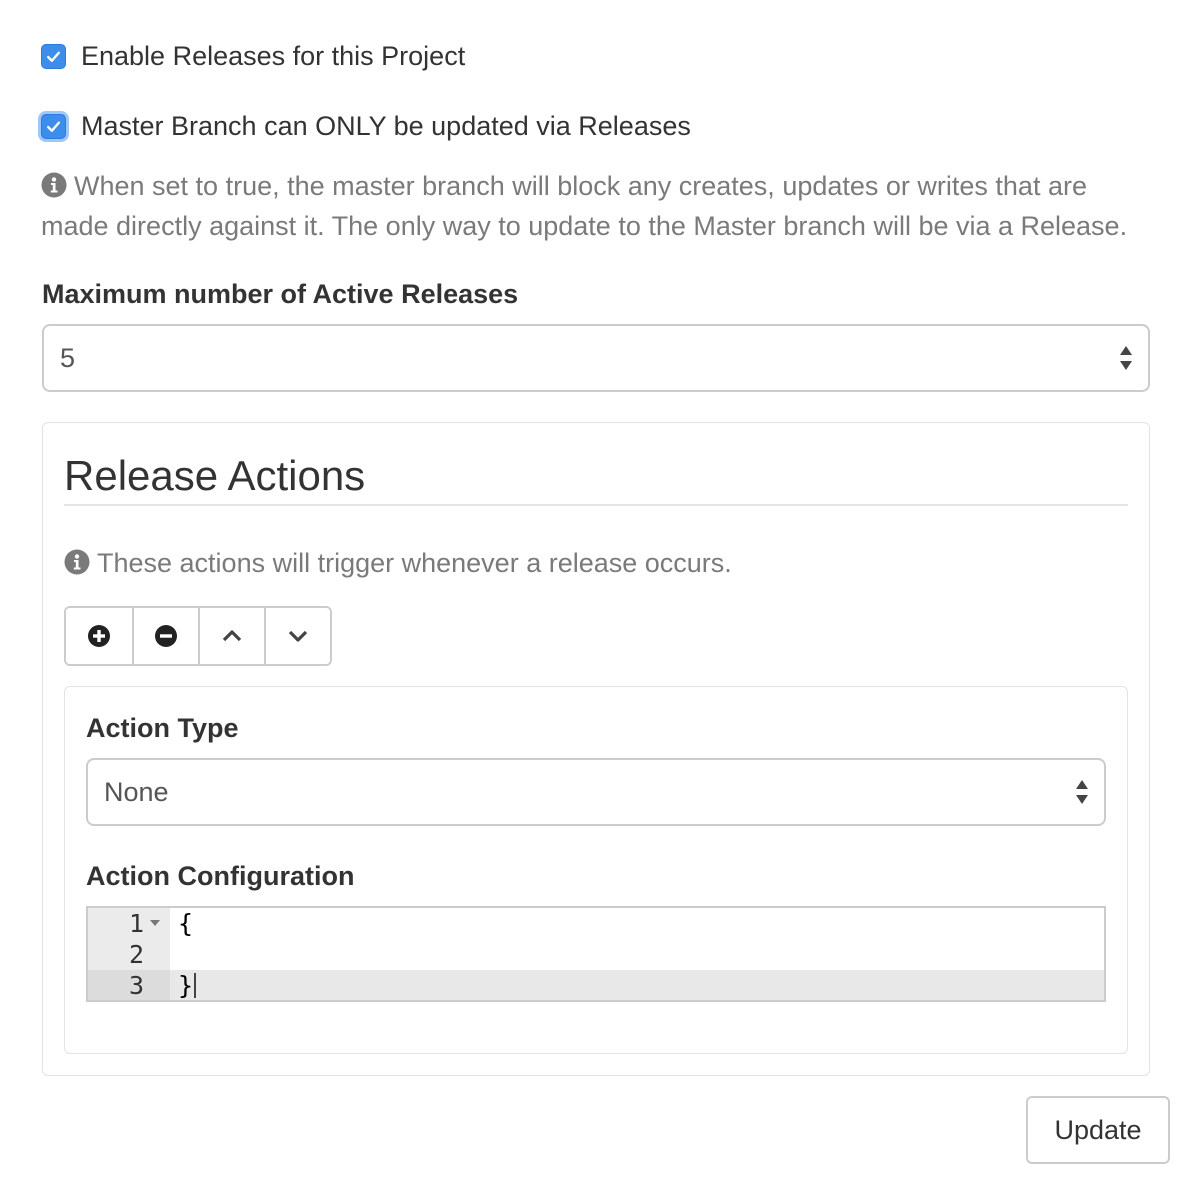  What do you see at coordinates (195, 985) in the screenshot?
I see `text-cursor` at bounding box center [195, 985].